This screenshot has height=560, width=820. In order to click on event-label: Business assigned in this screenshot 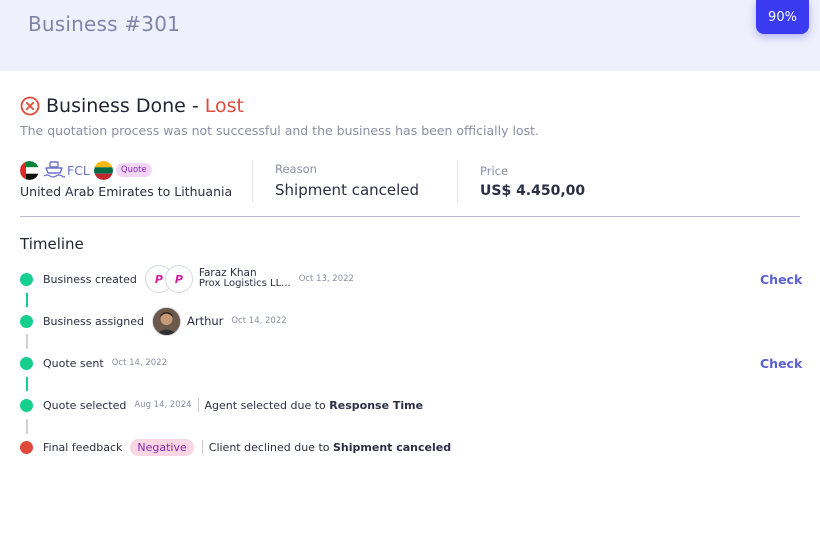, I will do `click(93, 321)`.